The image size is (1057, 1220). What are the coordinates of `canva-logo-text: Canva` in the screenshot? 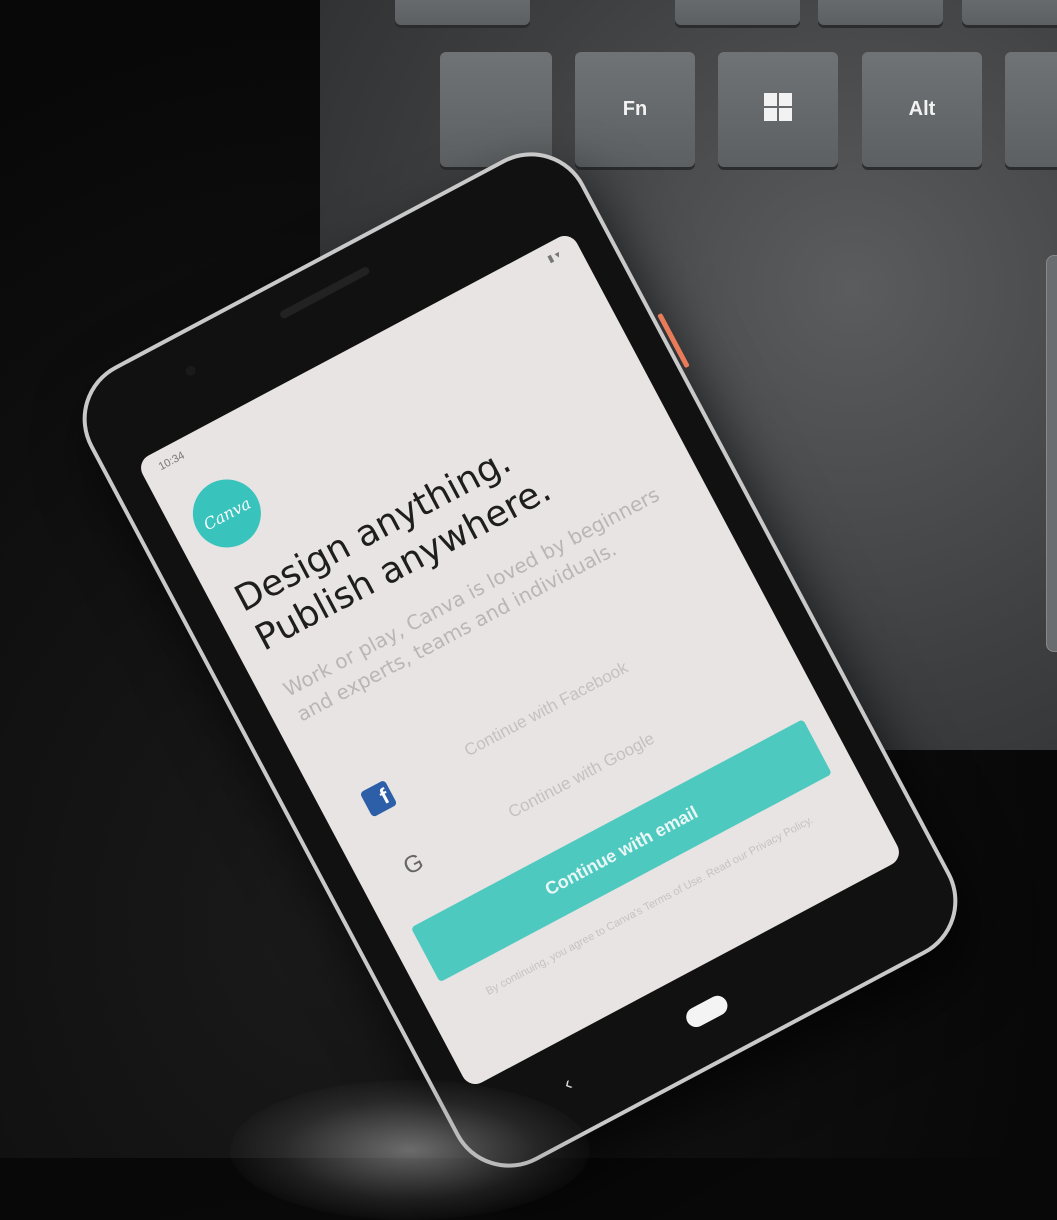 It's located at (227, 513).